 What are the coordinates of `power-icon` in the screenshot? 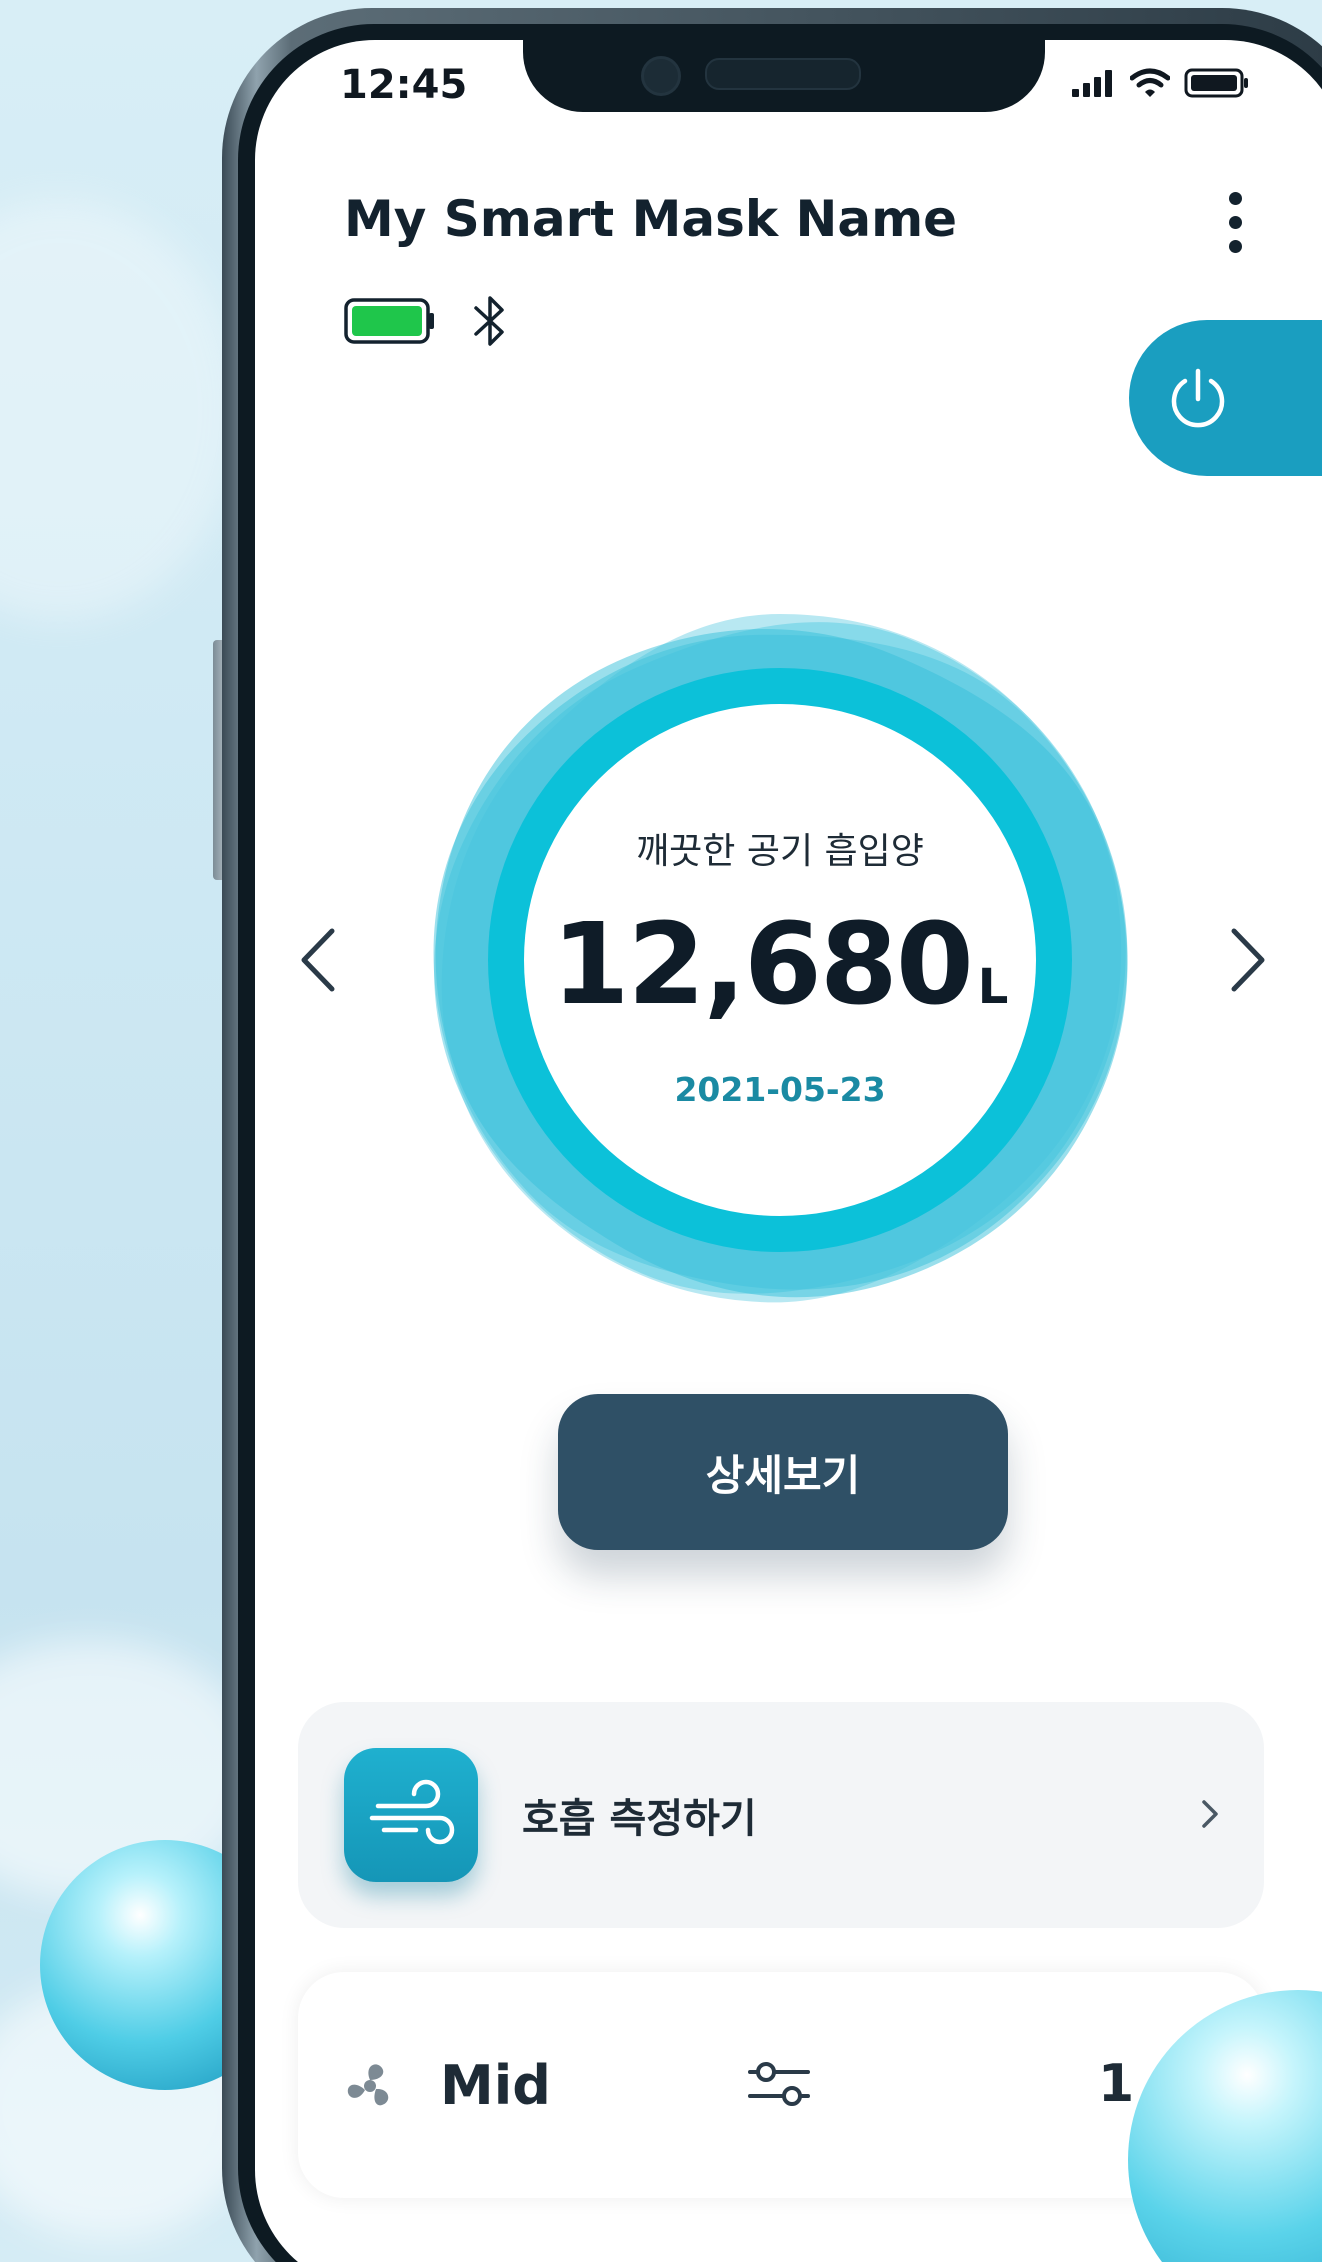 It's located at (1198, 400).